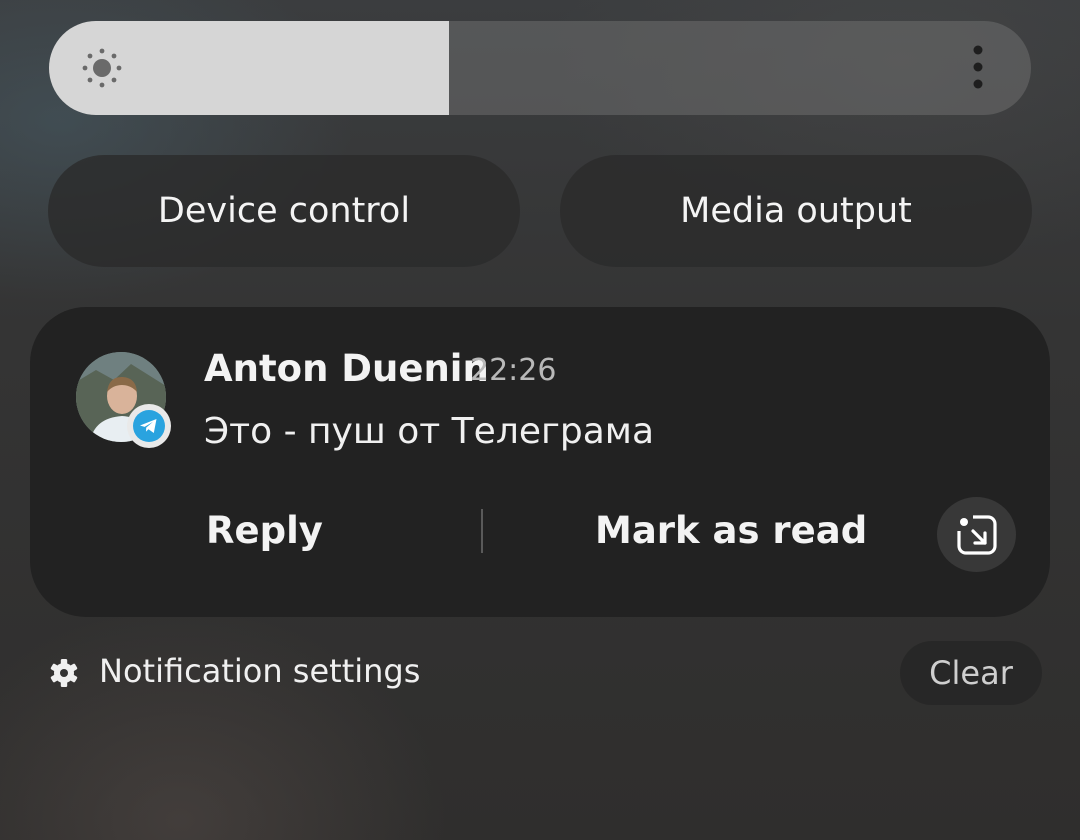 Image resolution: width=1080 pixels, height=840 pixels. I want to click on more-vertical-icon, so click(978, 68).